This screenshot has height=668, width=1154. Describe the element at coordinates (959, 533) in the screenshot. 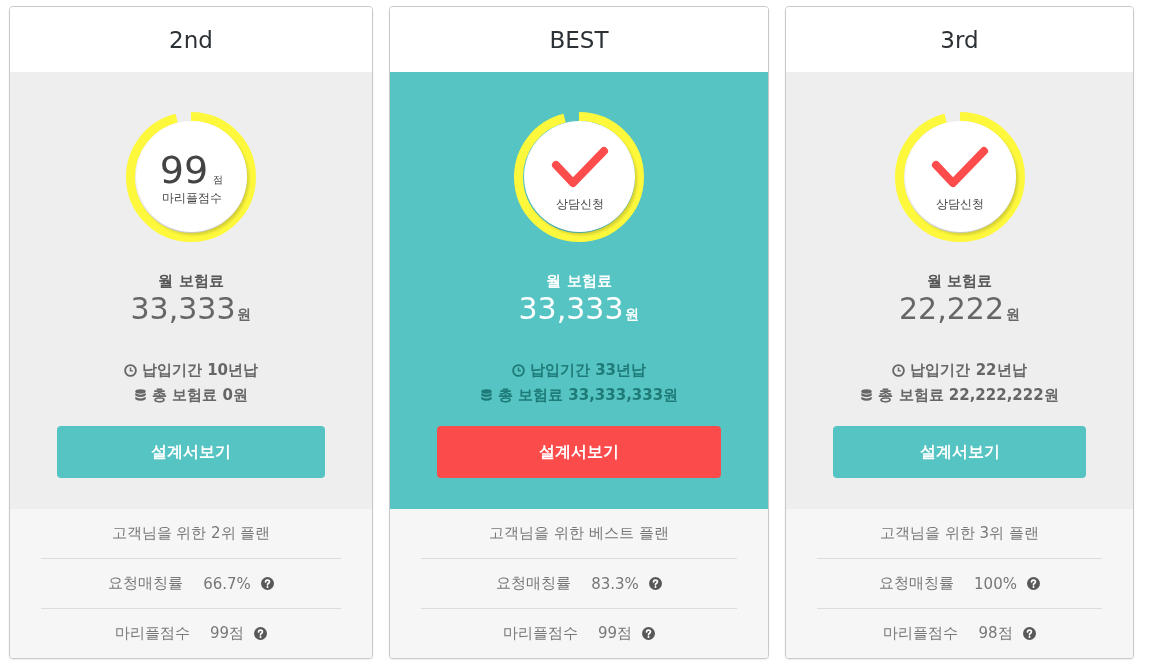

I see `plan-note: 고객님을 위한 3위 플랜` at that location.